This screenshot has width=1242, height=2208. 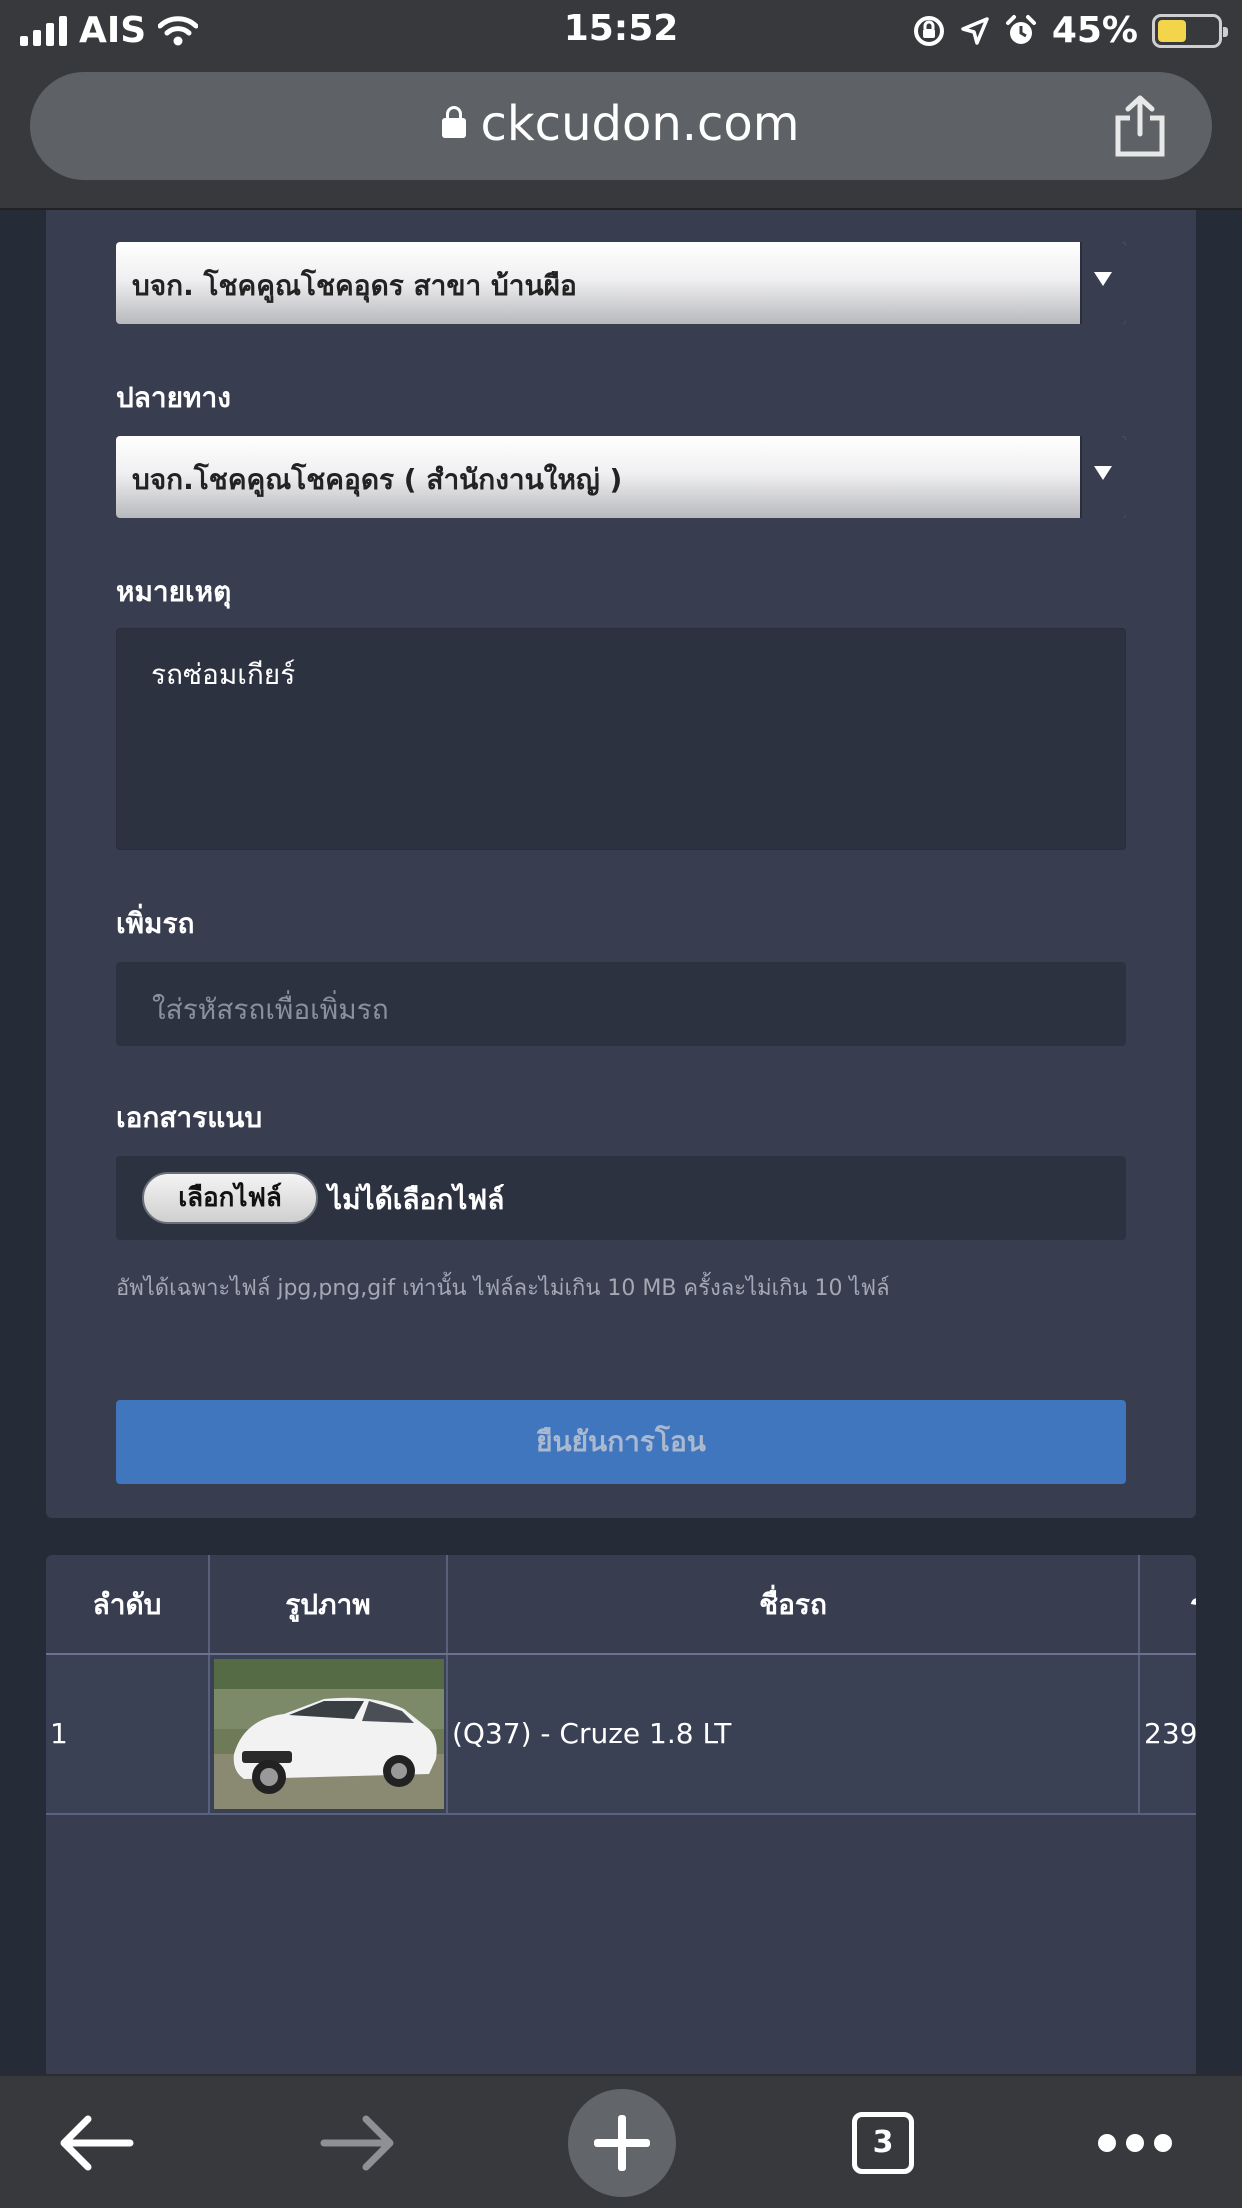 I want to click on destination-branch-select: บจก.โชคคูณโชคอุดร ( สำนักงานใหญ่ ), so click(x=621, y=477).